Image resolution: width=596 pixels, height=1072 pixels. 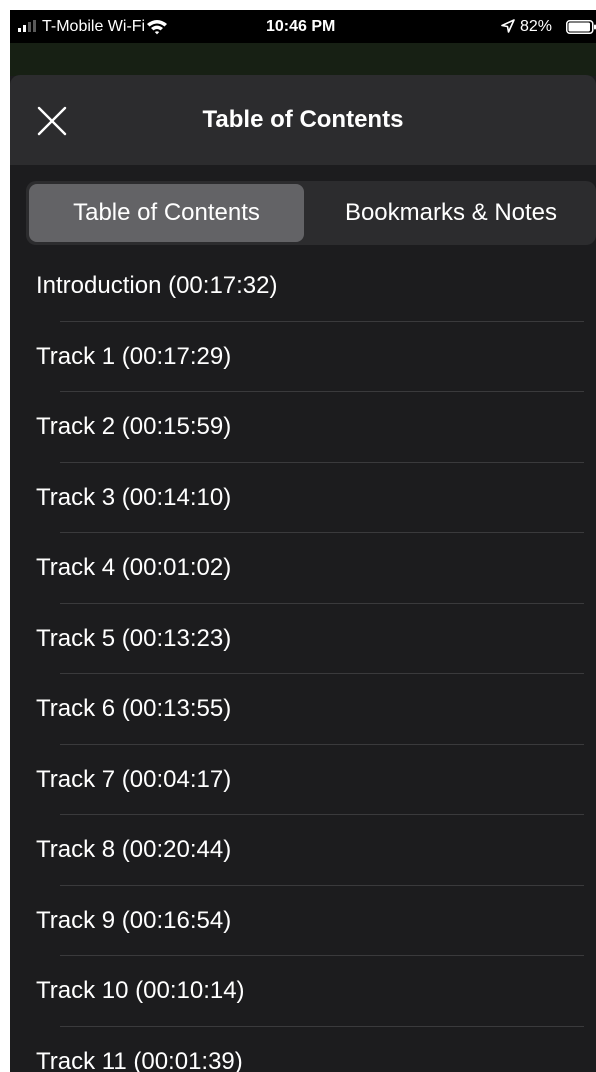 What do you see at coordinates (303, 357) in the screenshot?
I see `toc-item: Track 1 (00:17:29)` at bounding box center [303, 357].